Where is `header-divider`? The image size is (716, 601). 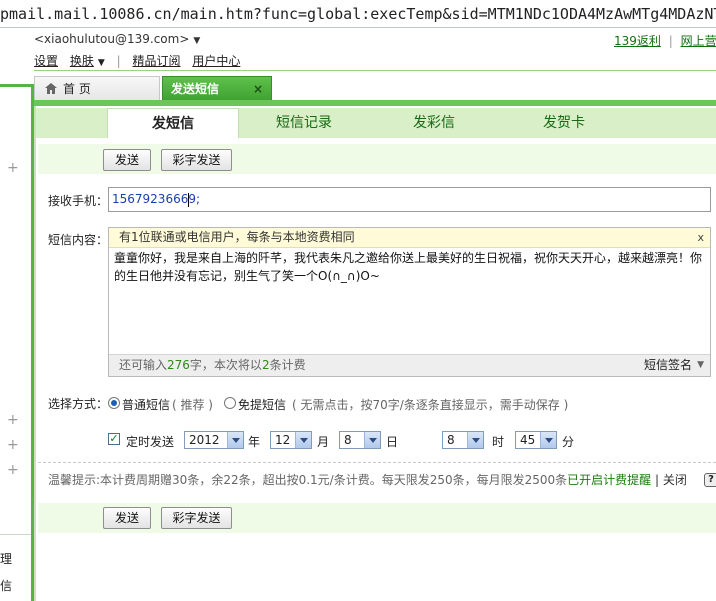
header-divider is located at coordinates (375, 70).